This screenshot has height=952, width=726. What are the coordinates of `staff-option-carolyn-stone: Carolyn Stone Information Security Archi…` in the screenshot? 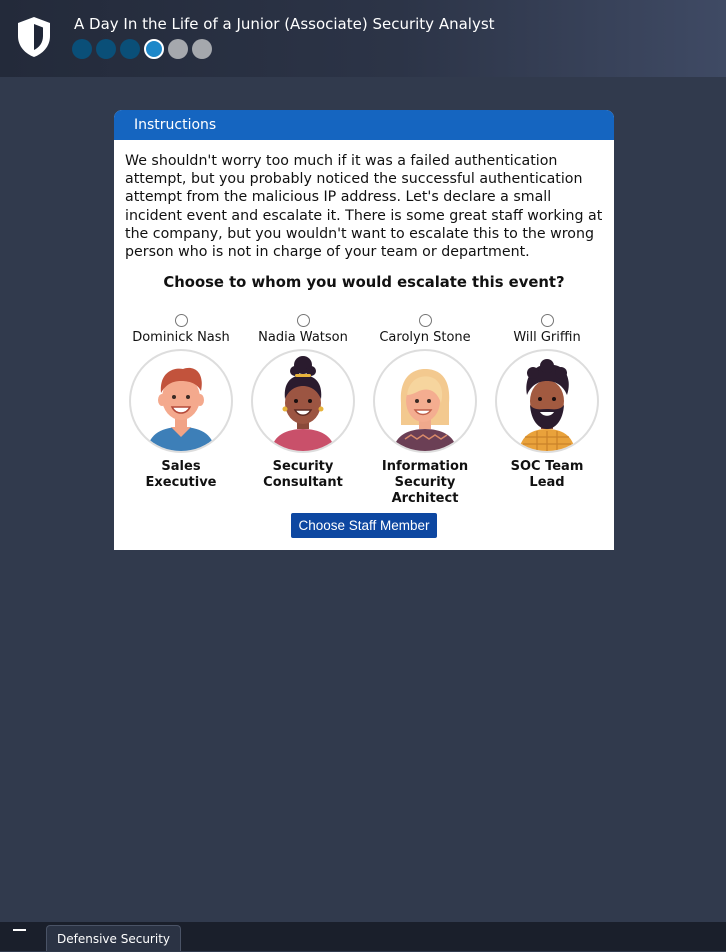 It's located at (425, 410).